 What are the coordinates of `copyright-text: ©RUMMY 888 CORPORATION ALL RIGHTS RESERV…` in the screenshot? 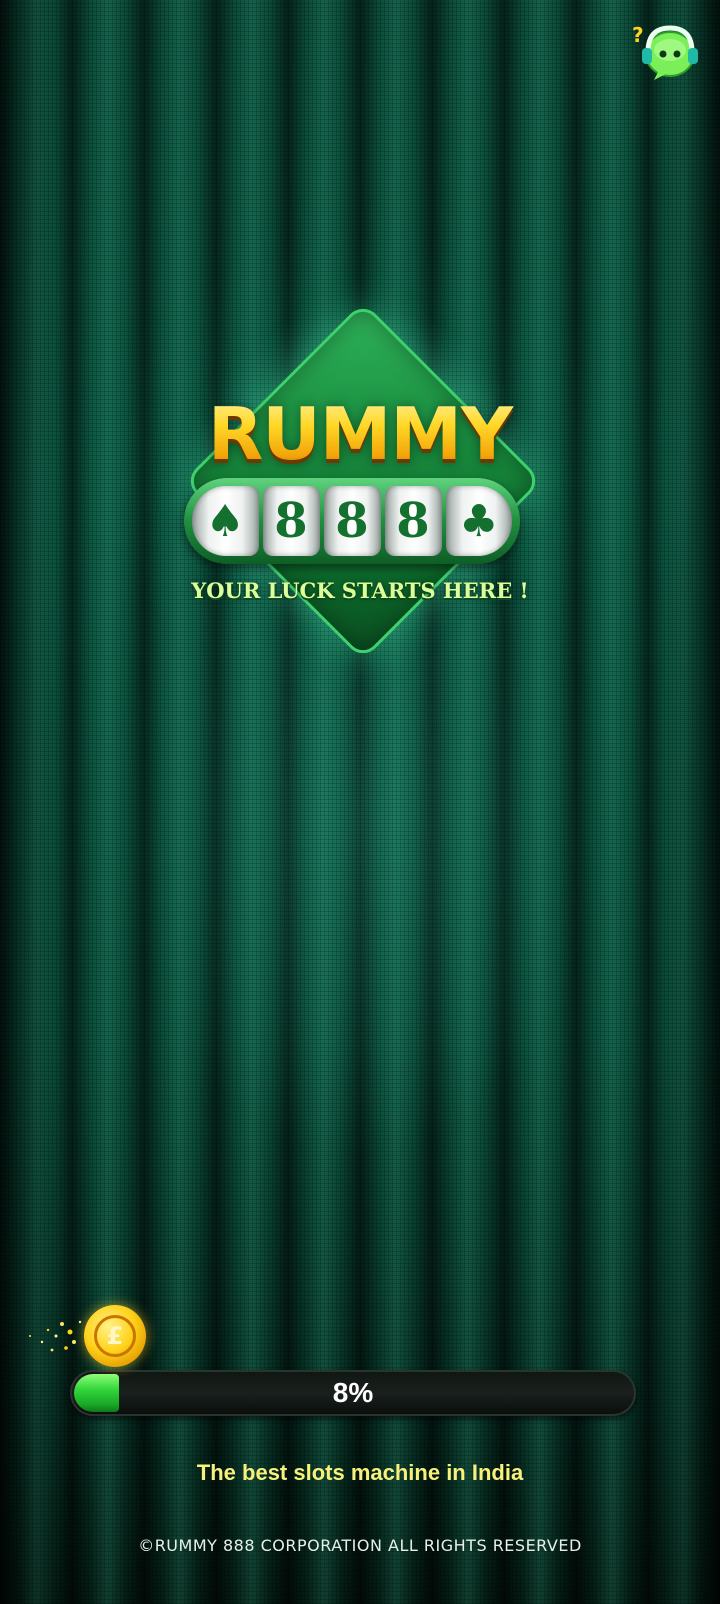 It's located at (360, 1545).